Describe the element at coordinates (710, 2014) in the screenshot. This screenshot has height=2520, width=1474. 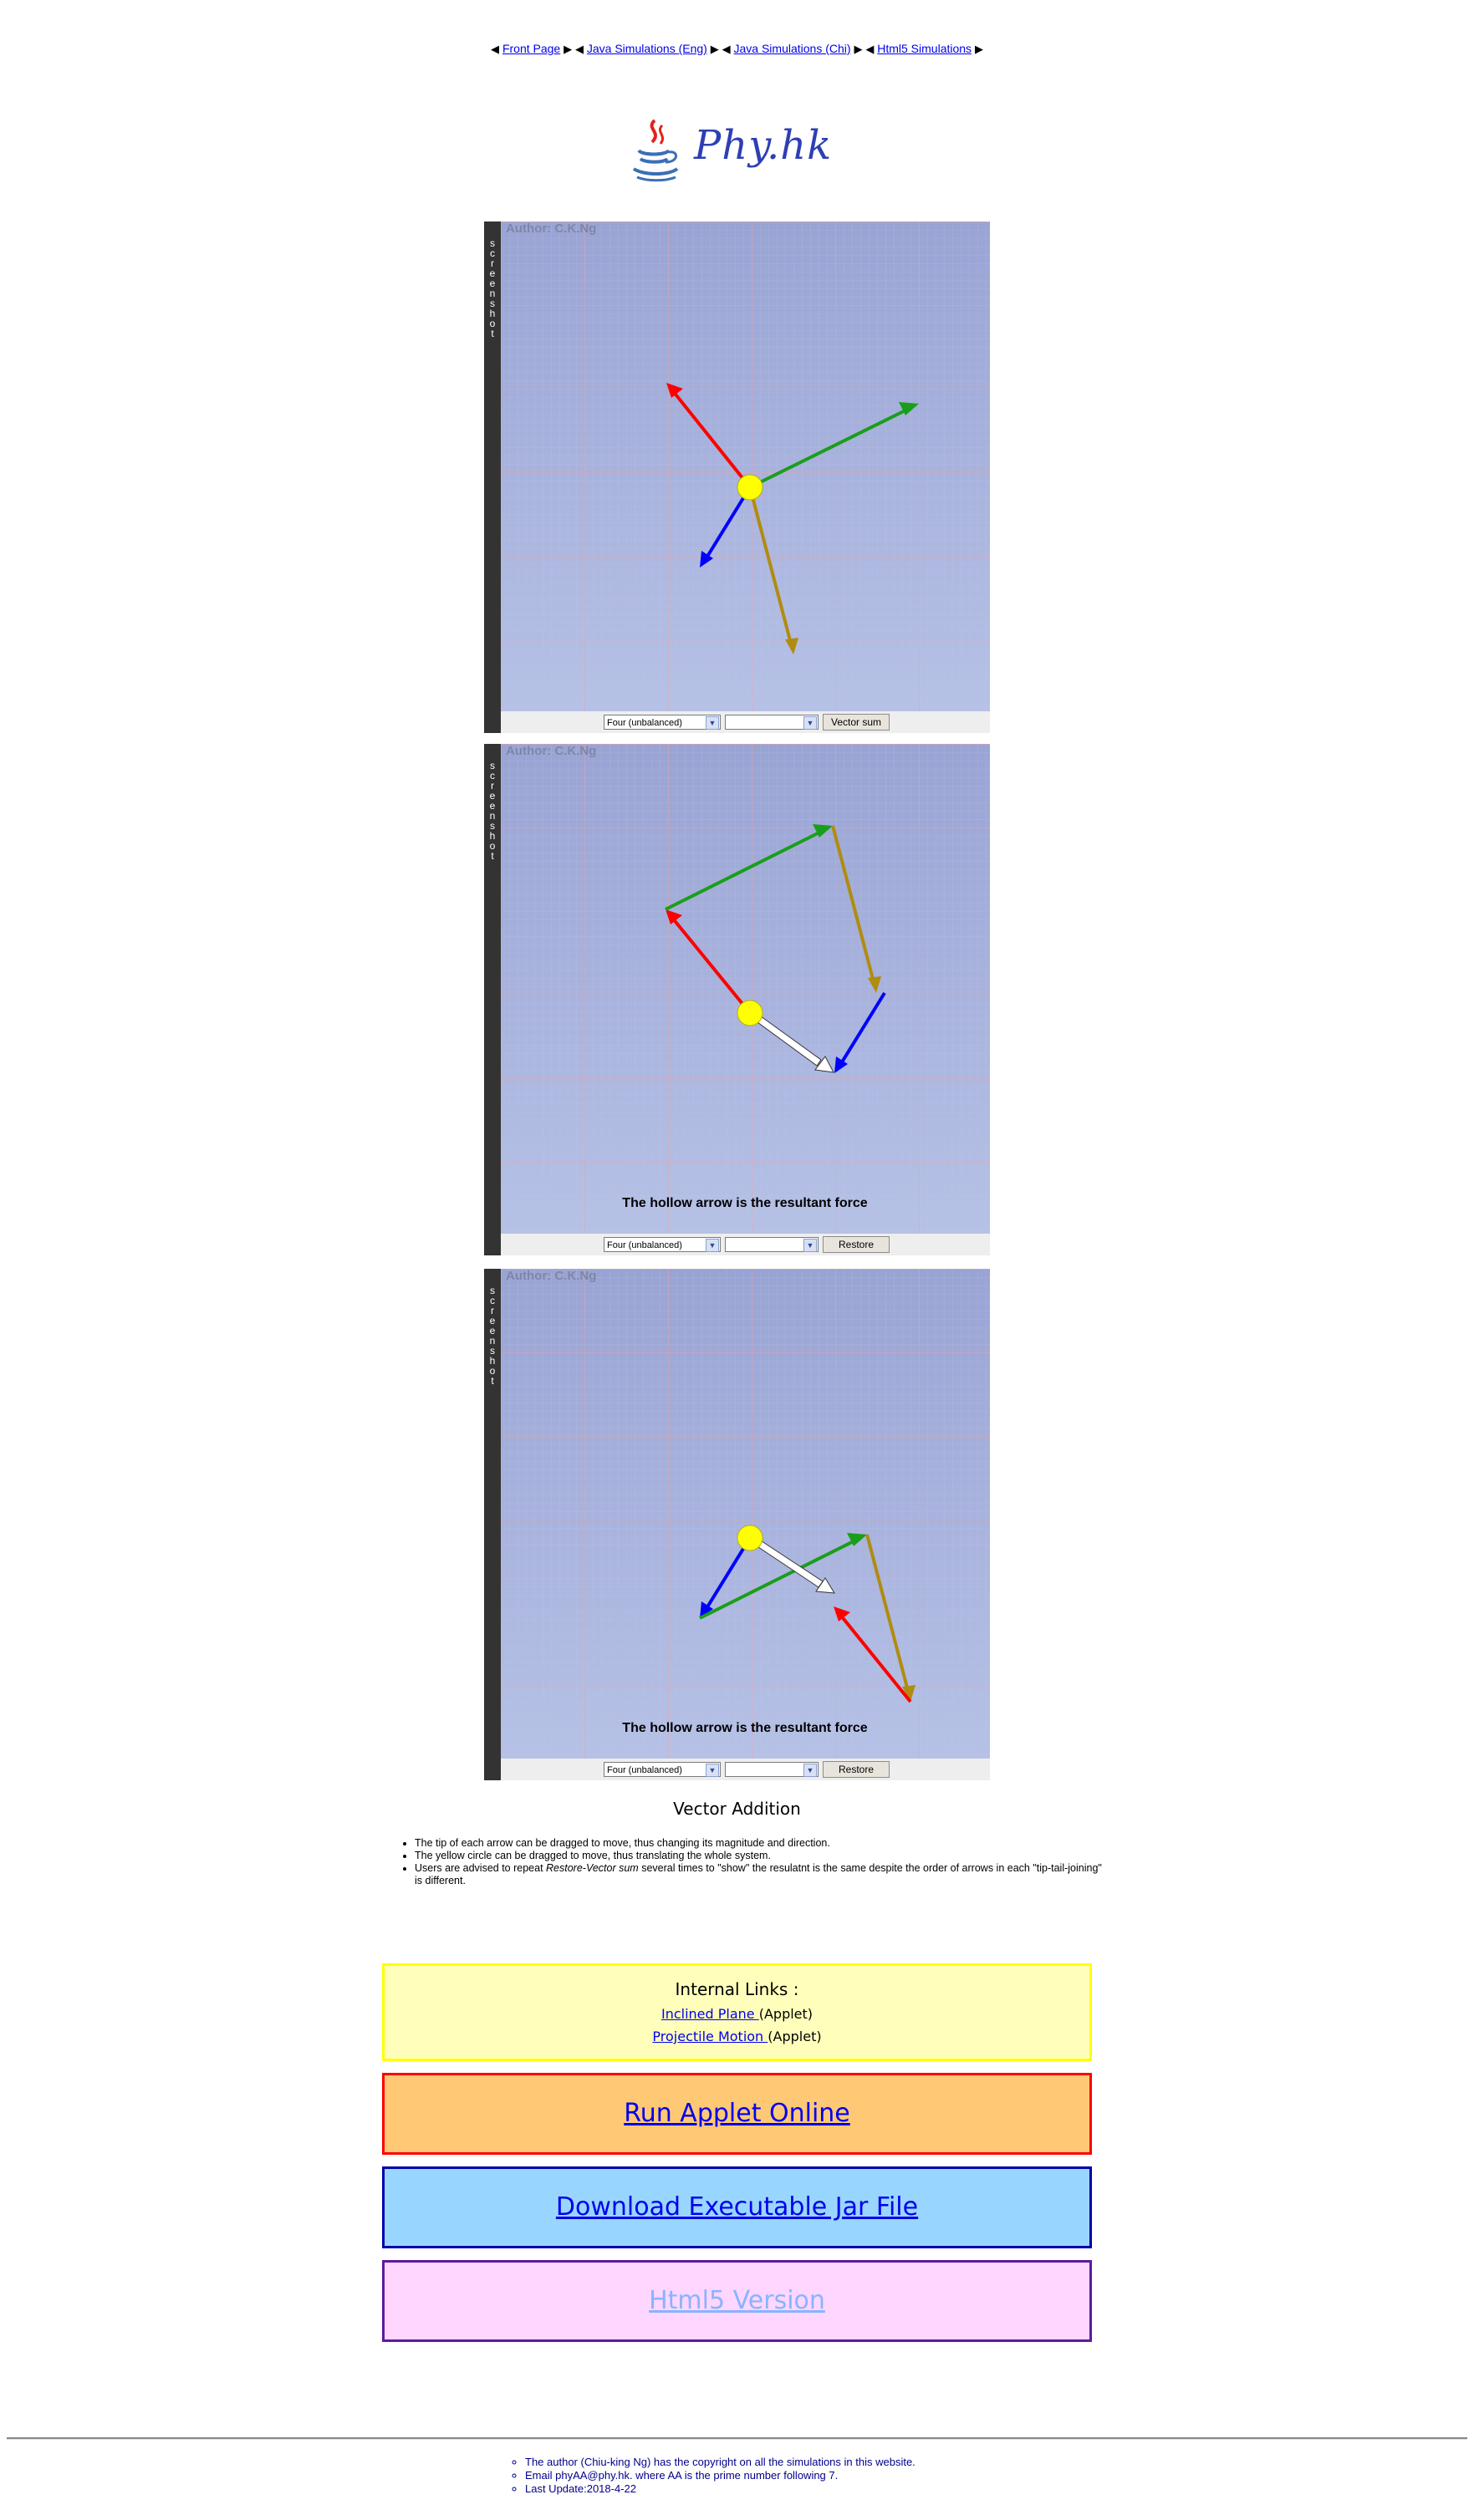
I see `inclined-plane-link: Inclined Plane` at that location.